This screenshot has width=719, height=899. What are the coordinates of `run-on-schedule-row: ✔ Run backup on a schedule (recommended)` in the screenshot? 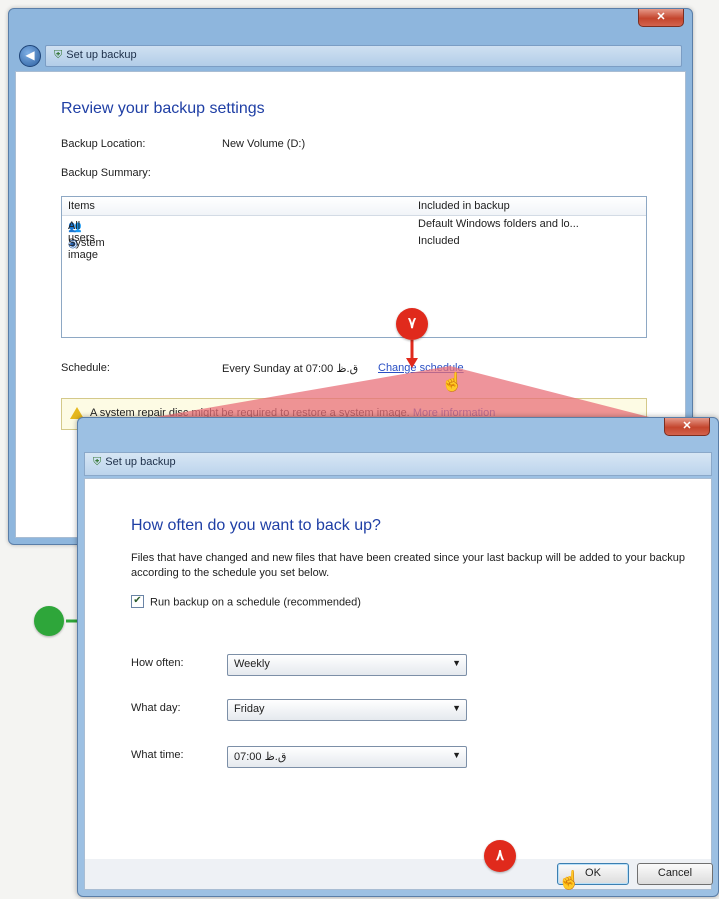 It's located at (246, 602).